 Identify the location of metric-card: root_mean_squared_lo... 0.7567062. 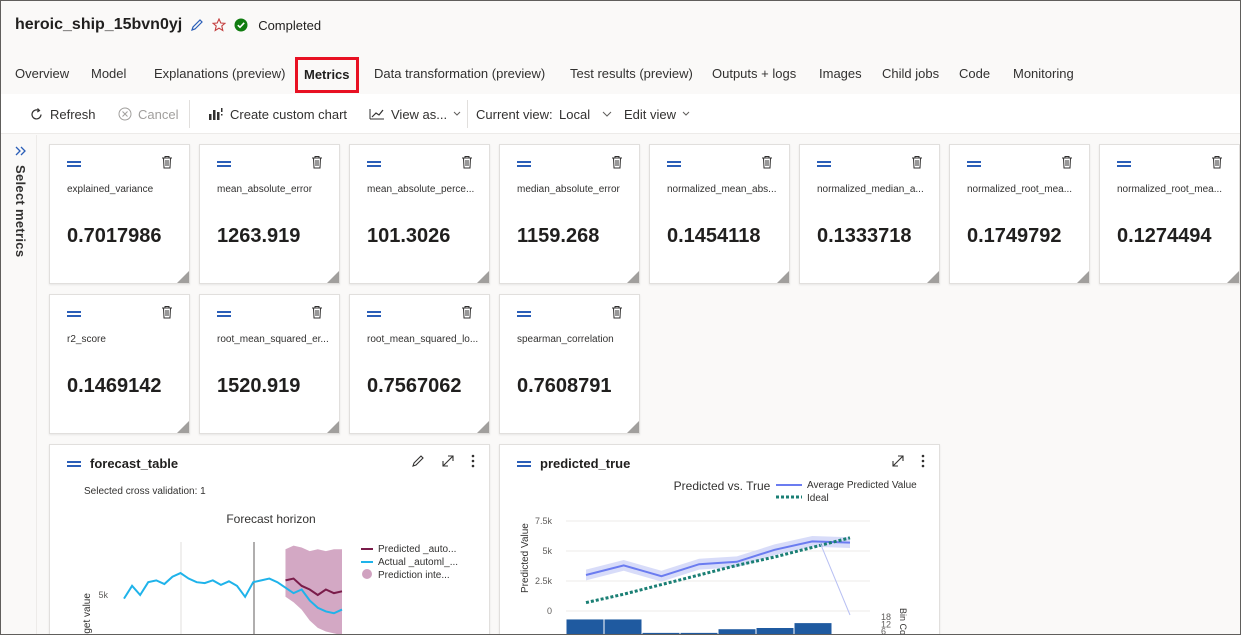
(419, 364).